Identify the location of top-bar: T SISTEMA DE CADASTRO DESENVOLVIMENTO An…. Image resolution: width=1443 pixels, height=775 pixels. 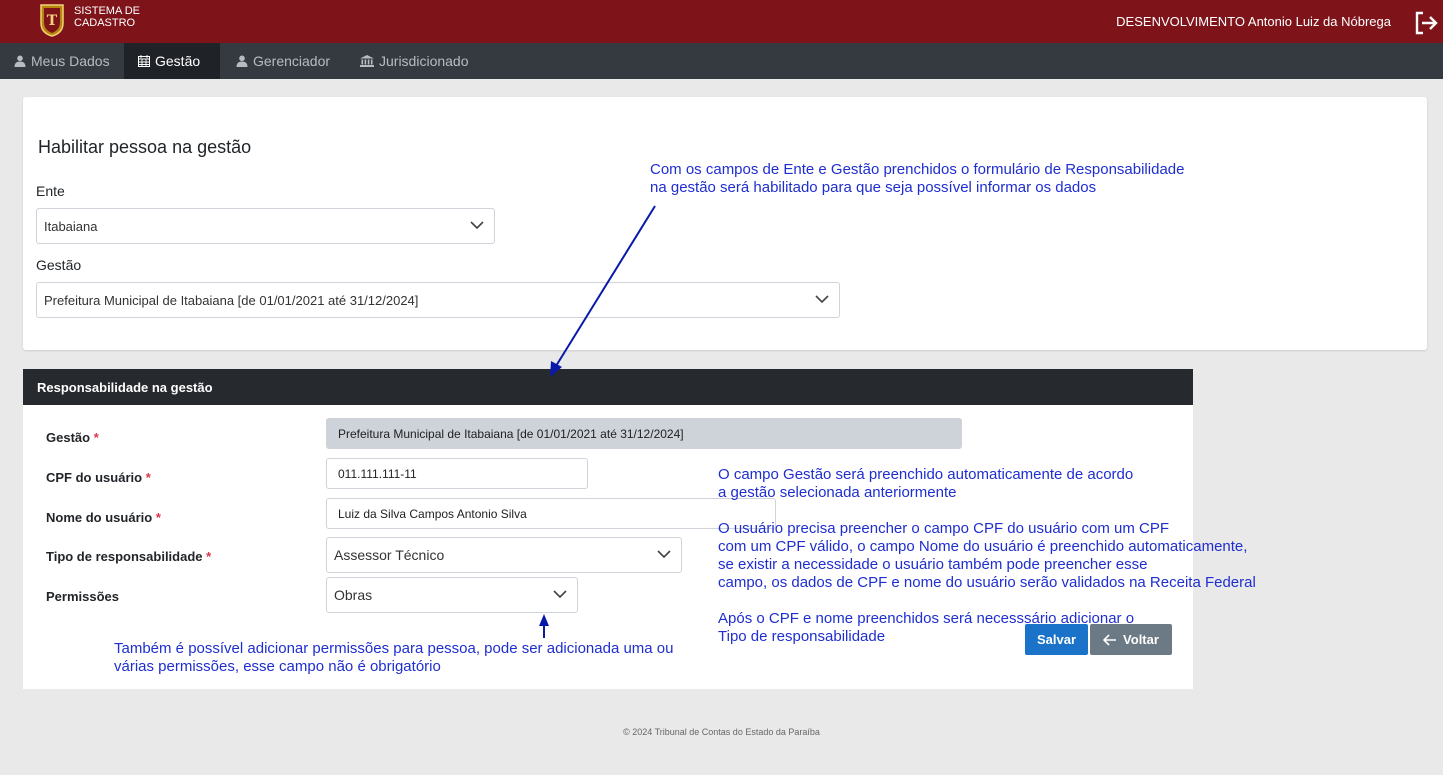
(721, 21).